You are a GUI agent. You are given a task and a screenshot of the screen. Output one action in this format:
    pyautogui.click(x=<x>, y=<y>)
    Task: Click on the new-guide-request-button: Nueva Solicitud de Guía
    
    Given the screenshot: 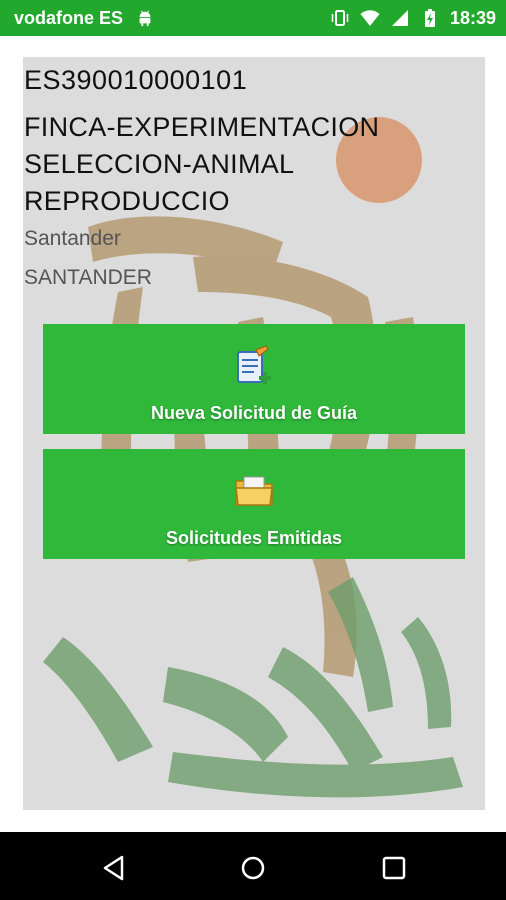 What is the action you would take?
    pyautogui.click(x=254, y=379)
    